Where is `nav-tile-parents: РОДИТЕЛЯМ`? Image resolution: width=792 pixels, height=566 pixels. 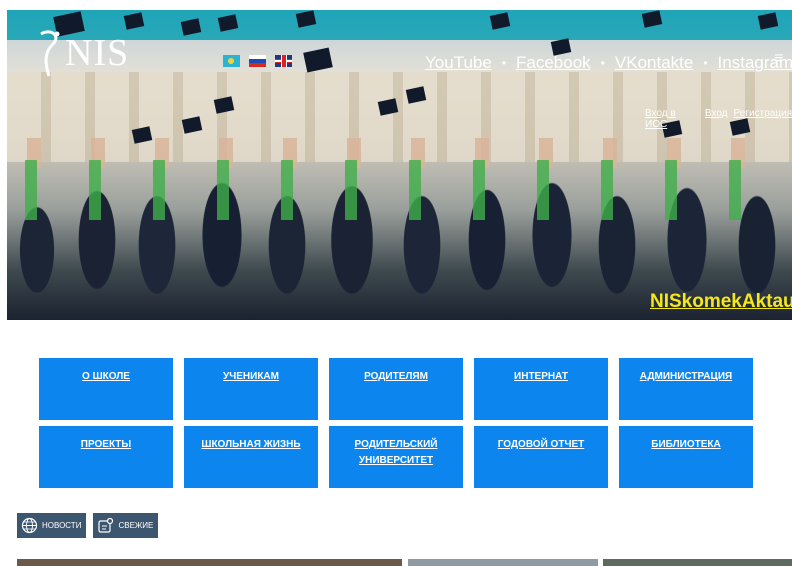
nav-tile-parents: РОДИТЕЛЯМ is located at coordinates (396, 389).